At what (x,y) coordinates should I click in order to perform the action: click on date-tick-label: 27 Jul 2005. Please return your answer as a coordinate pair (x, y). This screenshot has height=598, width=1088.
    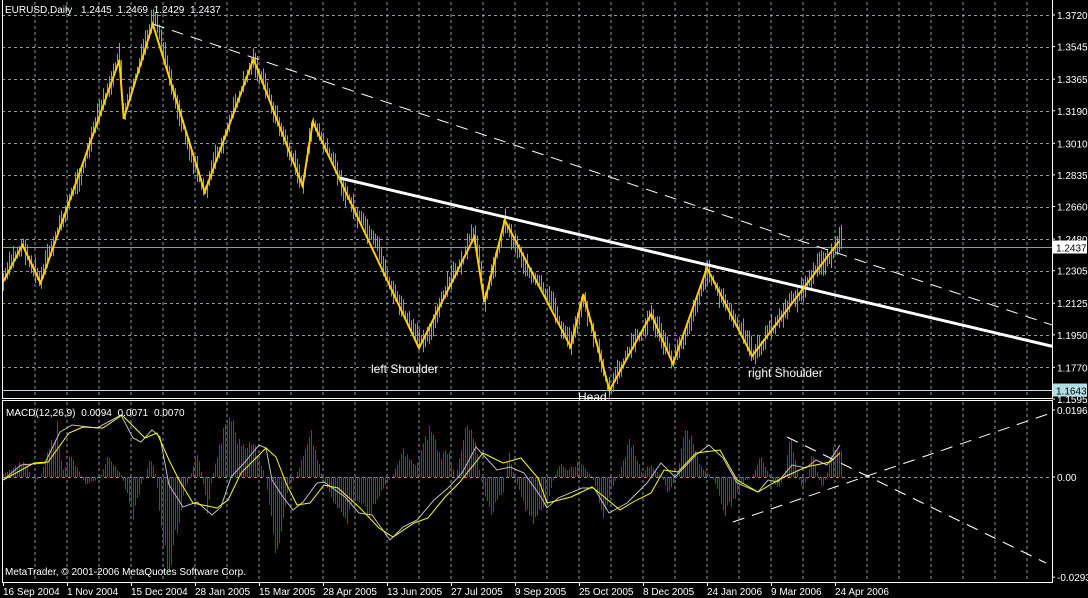
    Looking at the image, I should click on (477, 592).